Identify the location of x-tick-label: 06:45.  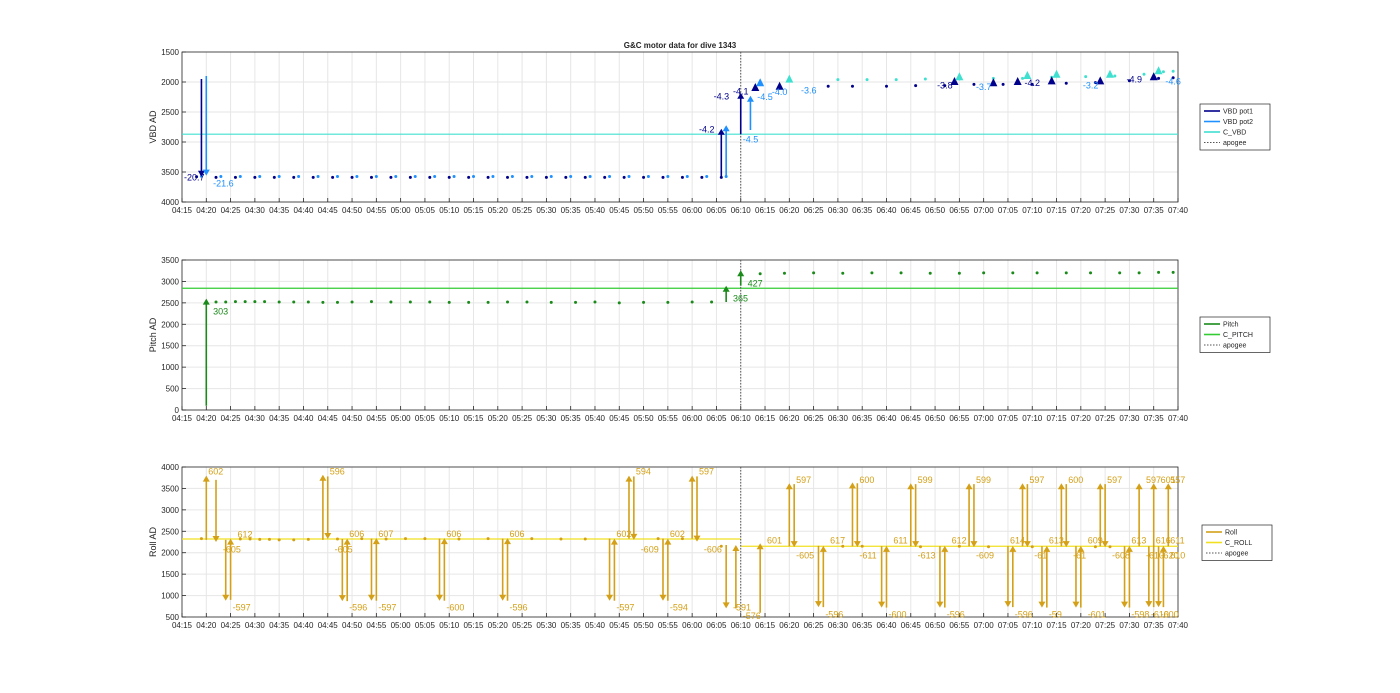
(911, 418).